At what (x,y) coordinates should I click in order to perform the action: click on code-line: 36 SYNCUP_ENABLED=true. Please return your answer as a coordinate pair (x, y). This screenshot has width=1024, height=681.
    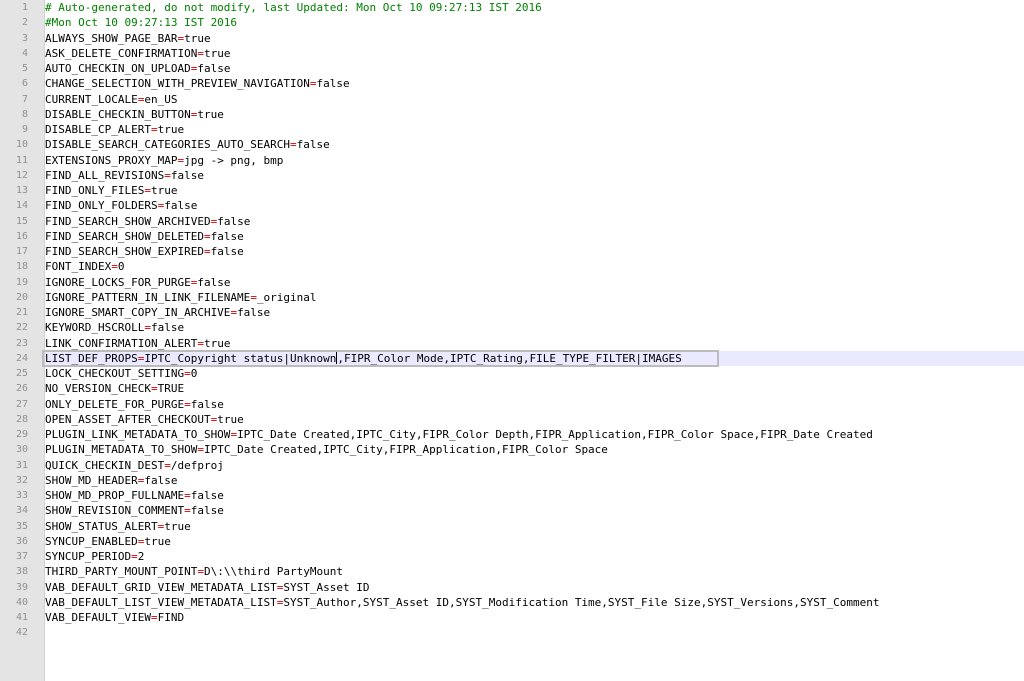
    Looking at the image, I should click on (520, 541).